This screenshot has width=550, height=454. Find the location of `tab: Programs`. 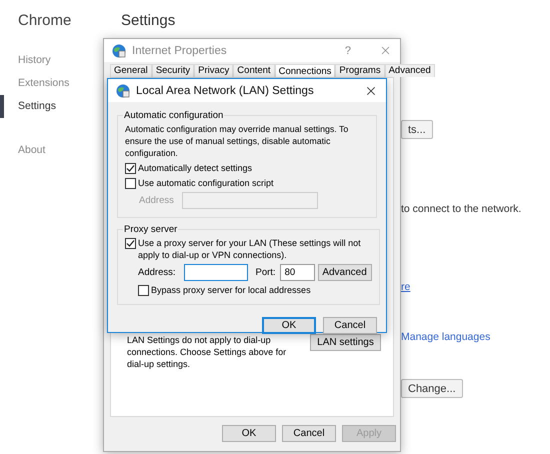

tab: Programs is located at coordinates (360, 70).